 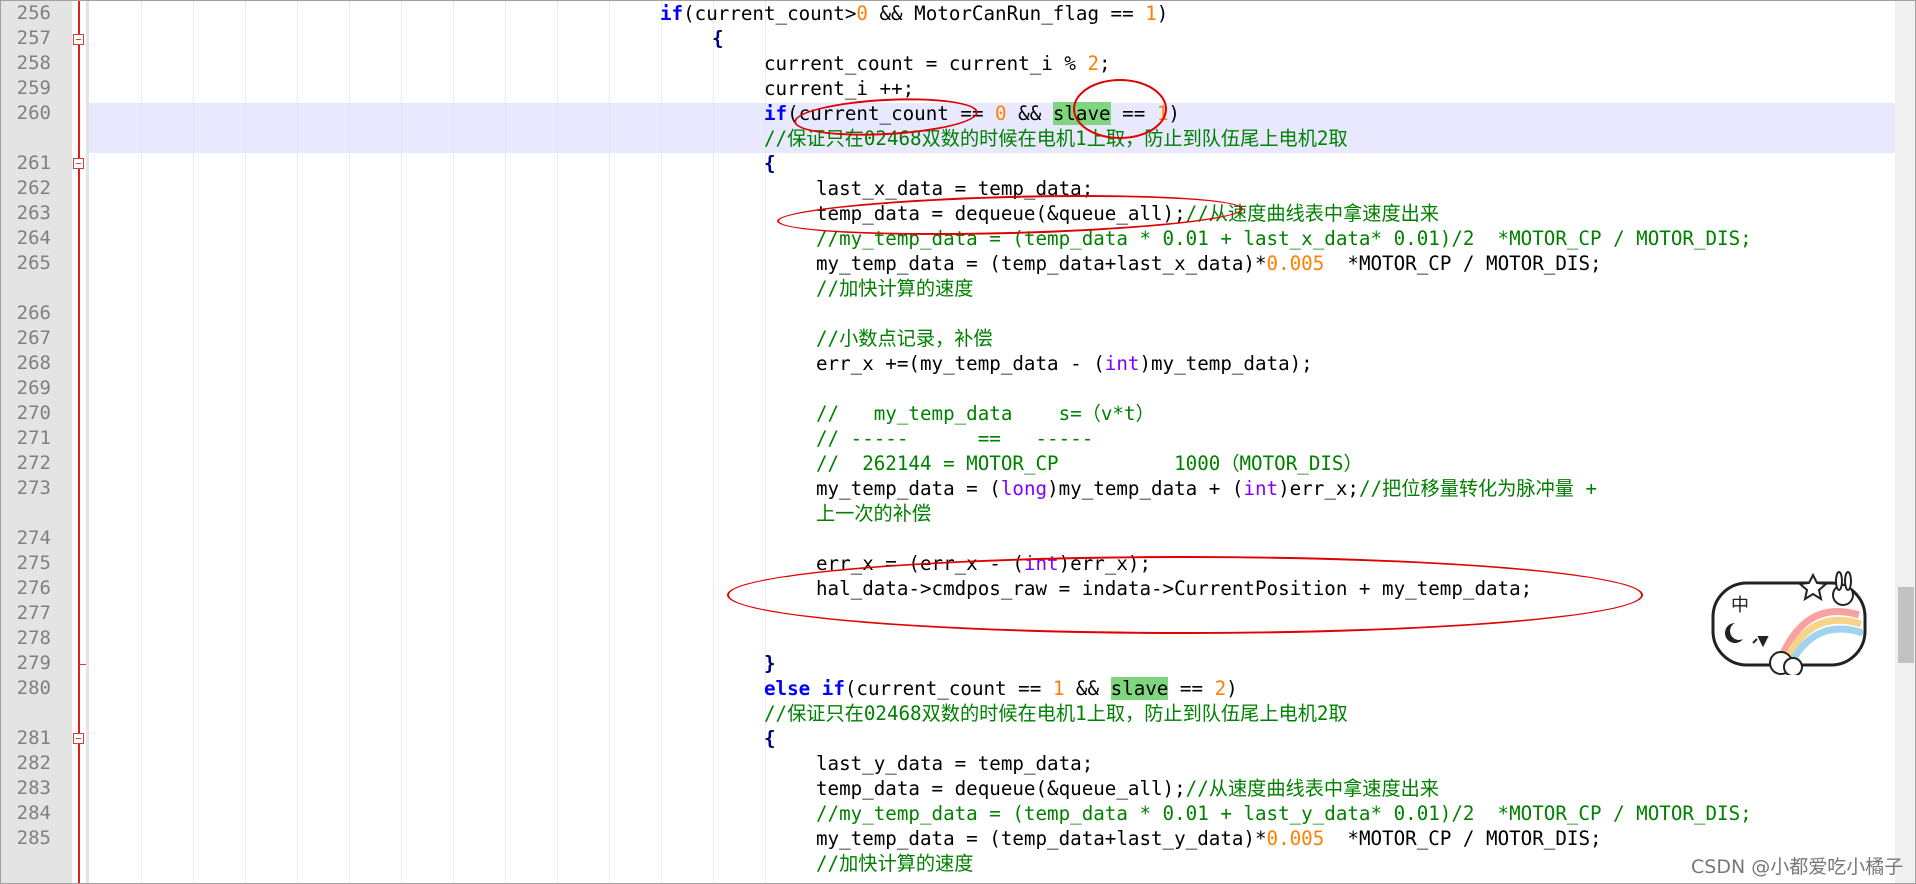 What do you see at coordinates (770, 13) in the screenshot?
I see `code-text: (current_count>` at bounding box center [770, 13].